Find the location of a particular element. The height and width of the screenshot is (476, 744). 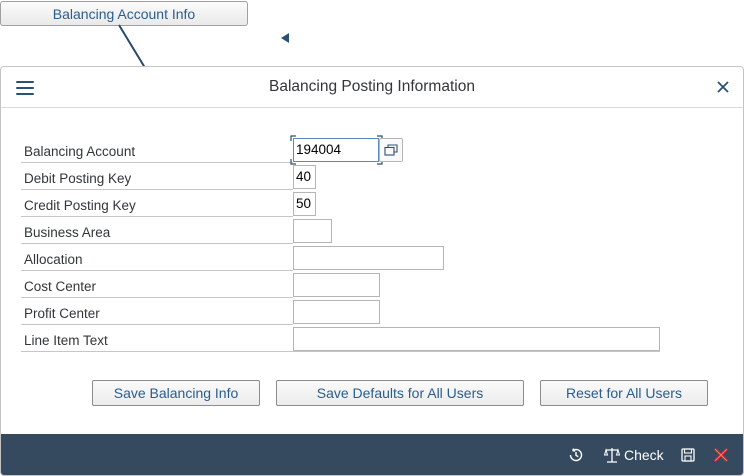

save-defaults-button: Save Defaults for All Users is located at coordinates (400, 393).